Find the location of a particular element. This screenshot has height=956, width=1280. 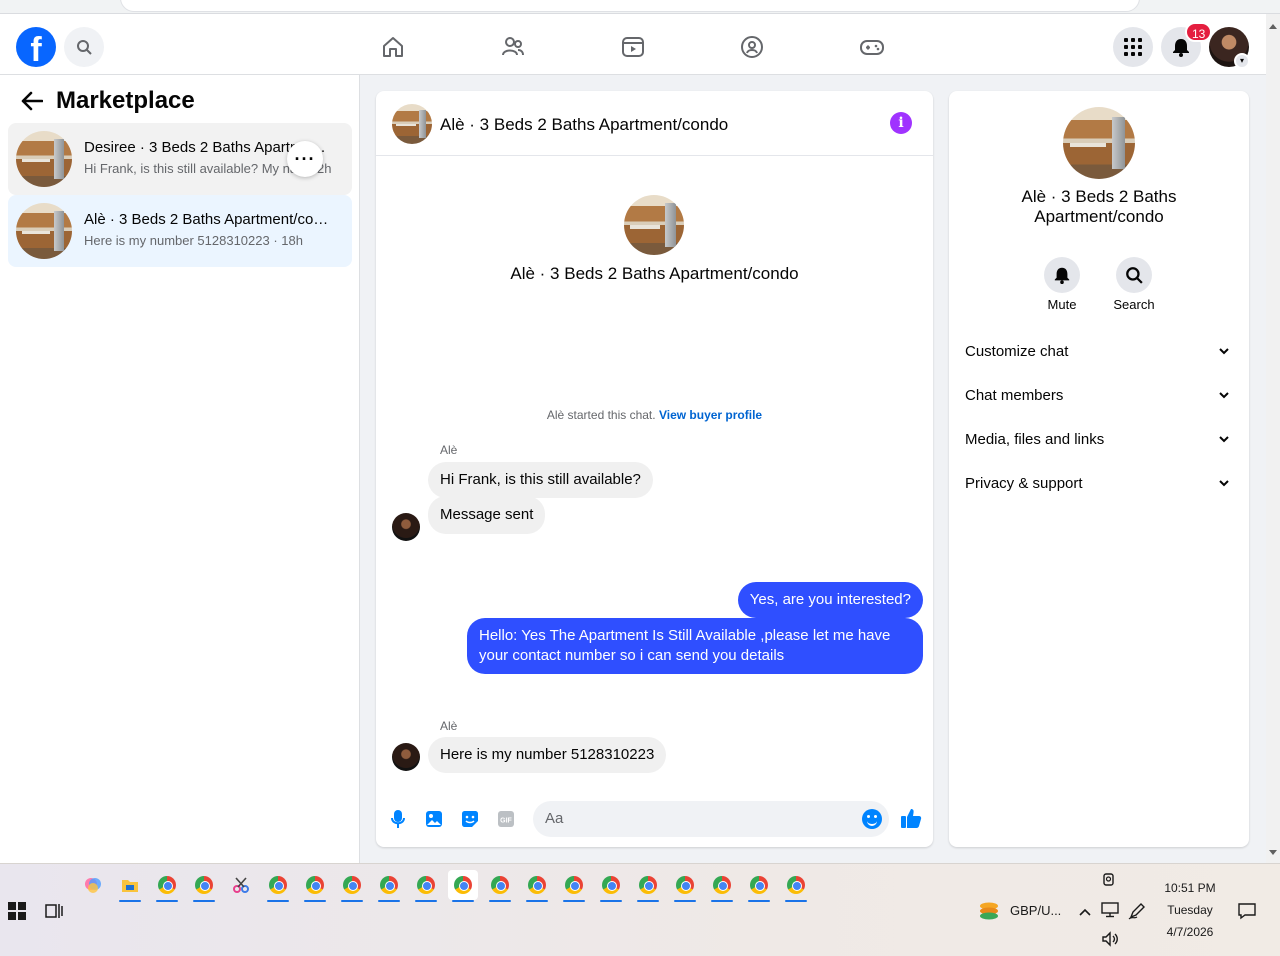

windows-logo-icon is located at coordinates (17, 911).